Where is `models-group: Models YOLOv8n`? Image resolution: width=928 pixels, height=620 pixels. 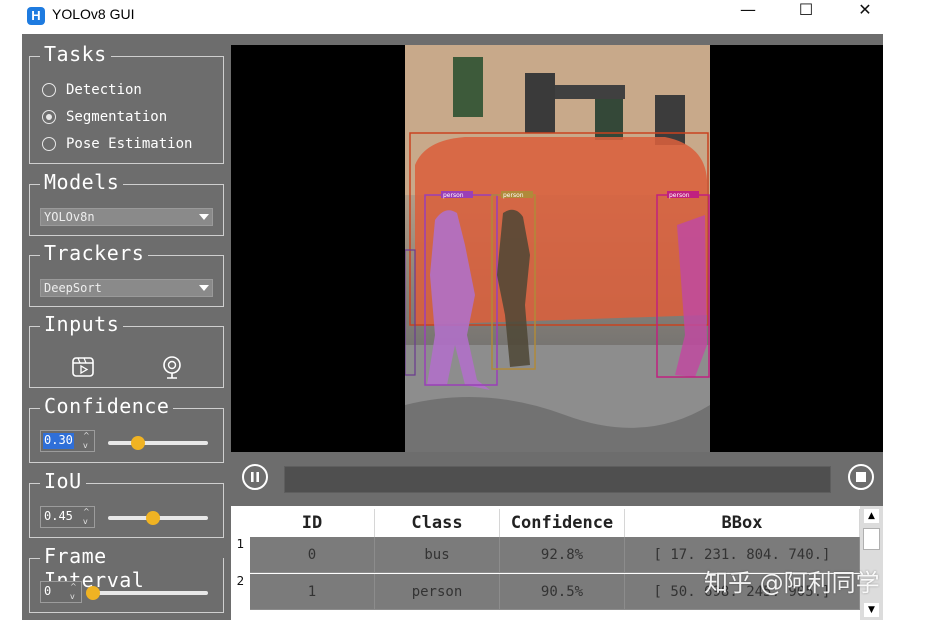
models-group: Models YOLOv8n is located at coordinates (126, 203).